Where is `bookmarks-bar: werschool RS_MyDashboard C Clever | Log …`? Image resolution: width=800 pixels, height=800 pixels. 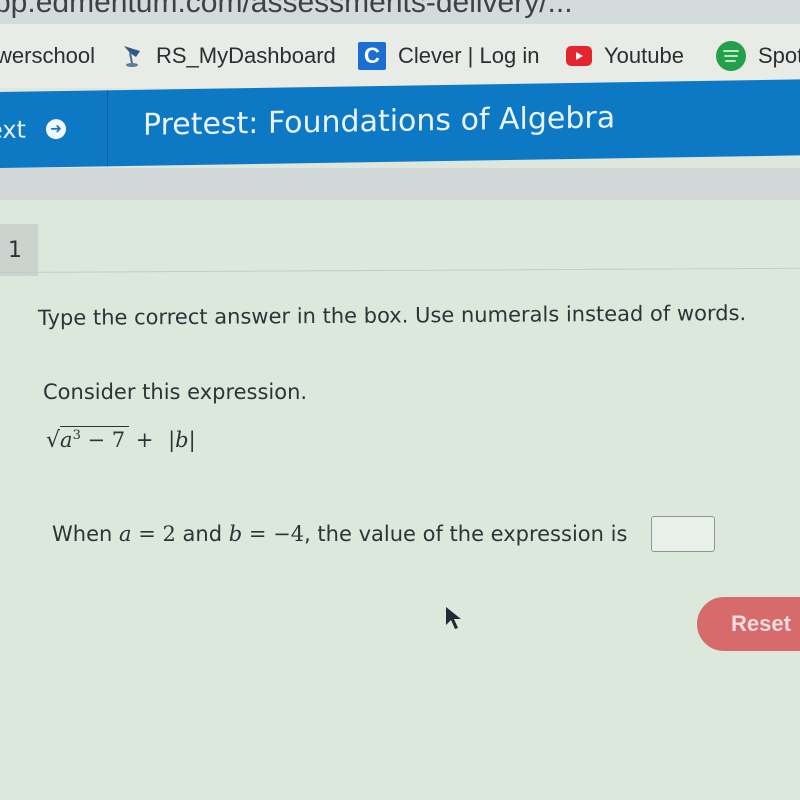 bookmarks-bar: werschool RS_MyDashboard C Clever | Log … is located at coordinates (400, 56).